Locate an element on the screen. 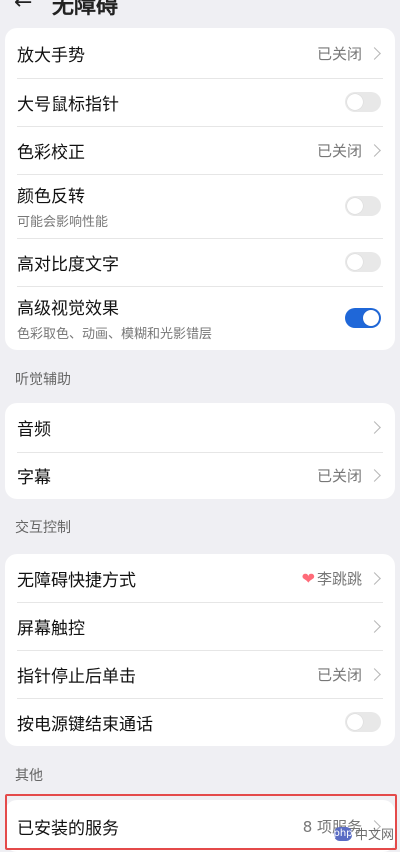 This screenshot has height=852, width=400. row-dwell-click: 指针停止后单击 已关闭 is located at coordinates (200, 674).